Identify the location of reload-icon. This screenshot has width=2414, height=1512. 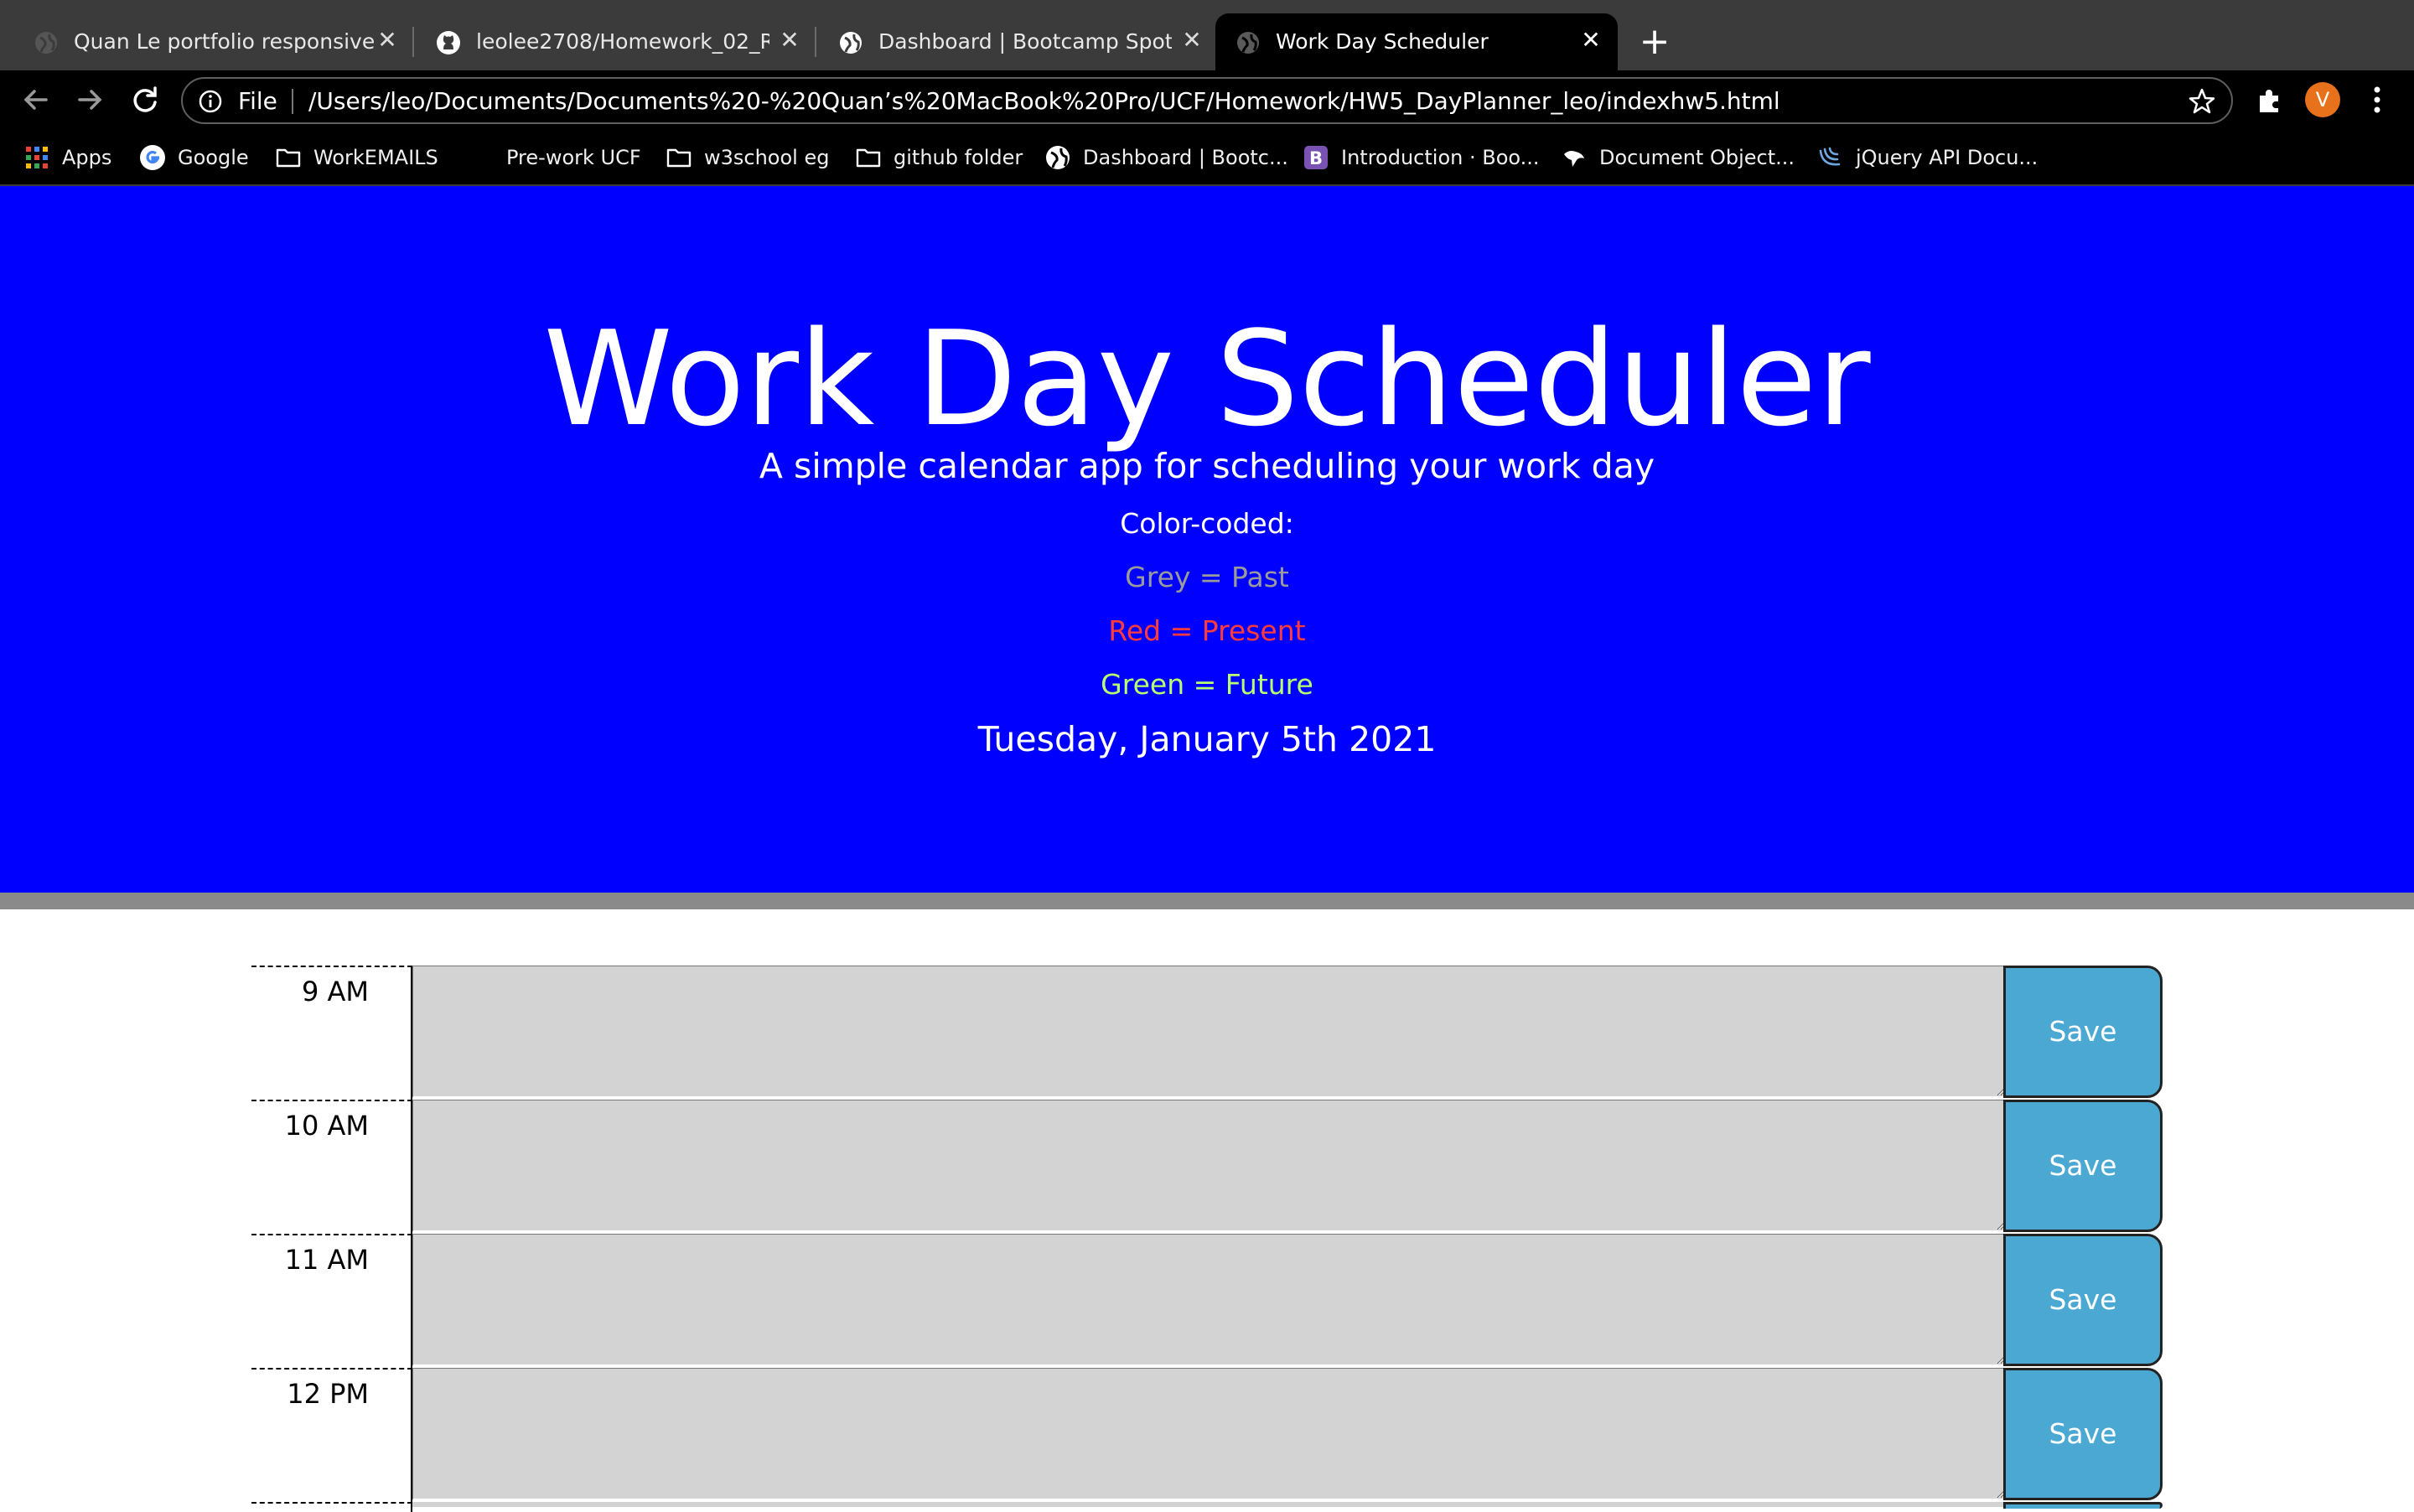
(145, 99).